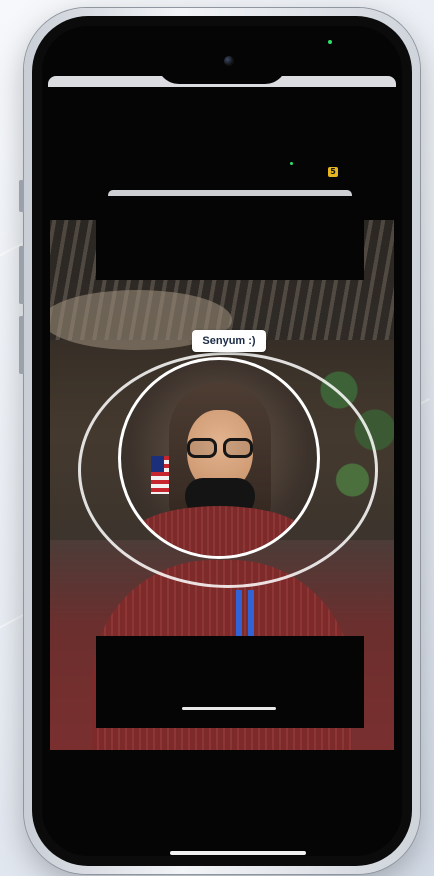 This screenshot has width=434, height=876. What do you see at coordinates (330, 42) in the screenshot?
I see `status-indicator-dot` at bounding box center [330, 42].